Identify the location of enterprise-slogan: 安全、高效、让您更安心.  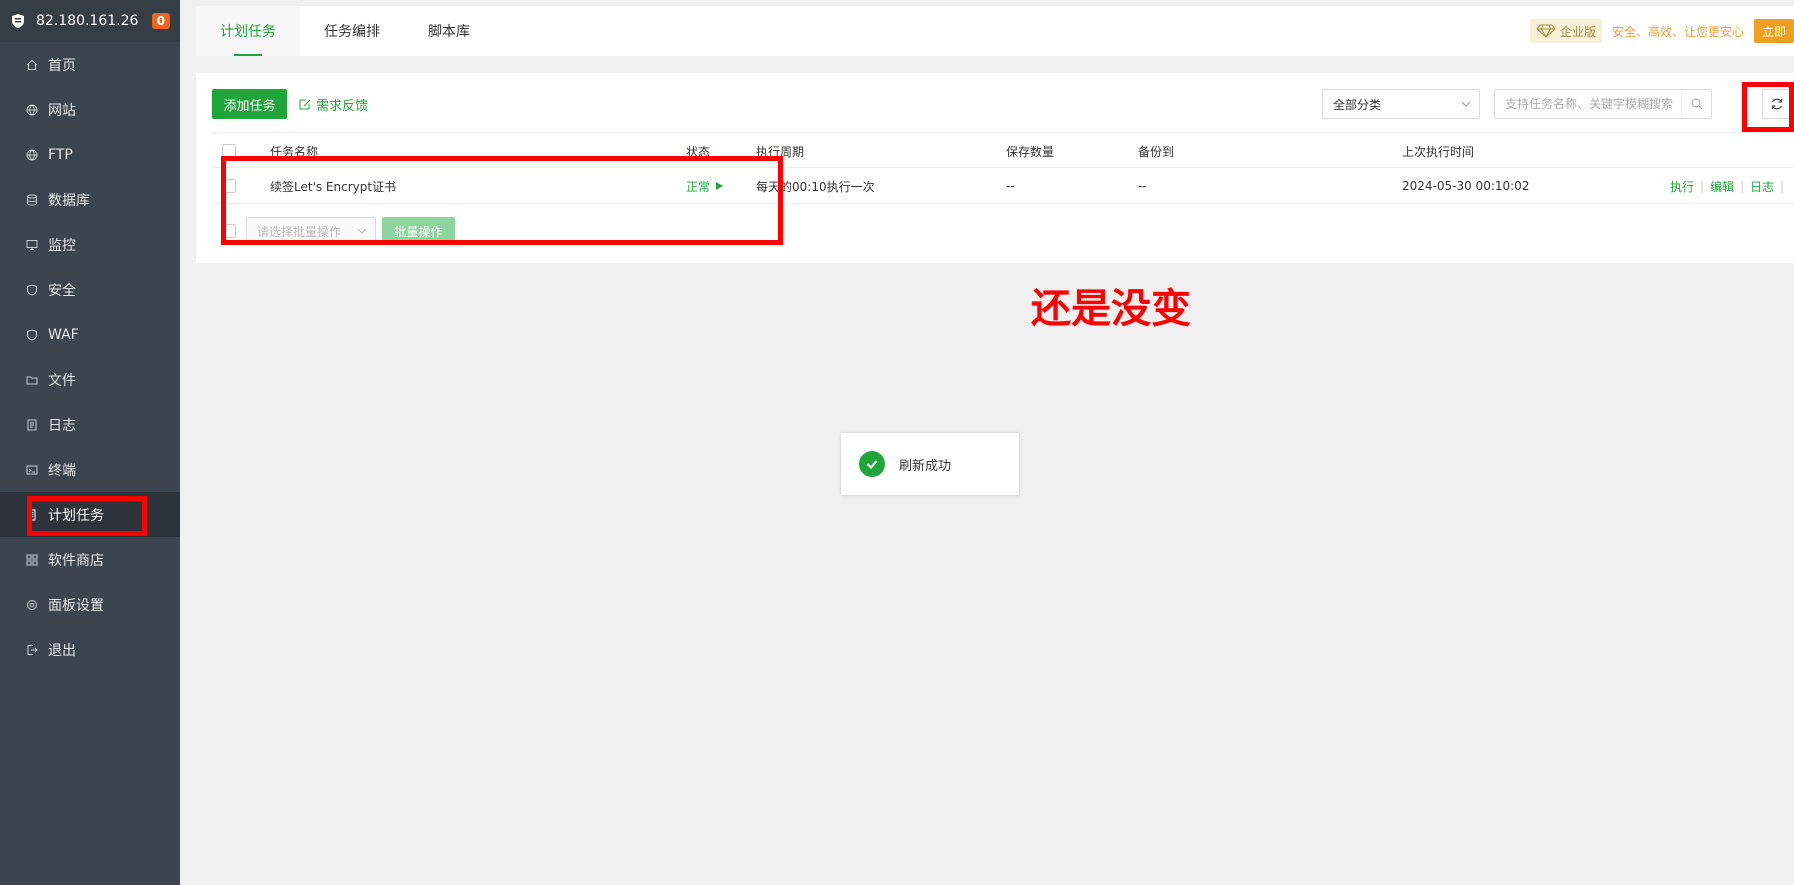
(1677, 31).